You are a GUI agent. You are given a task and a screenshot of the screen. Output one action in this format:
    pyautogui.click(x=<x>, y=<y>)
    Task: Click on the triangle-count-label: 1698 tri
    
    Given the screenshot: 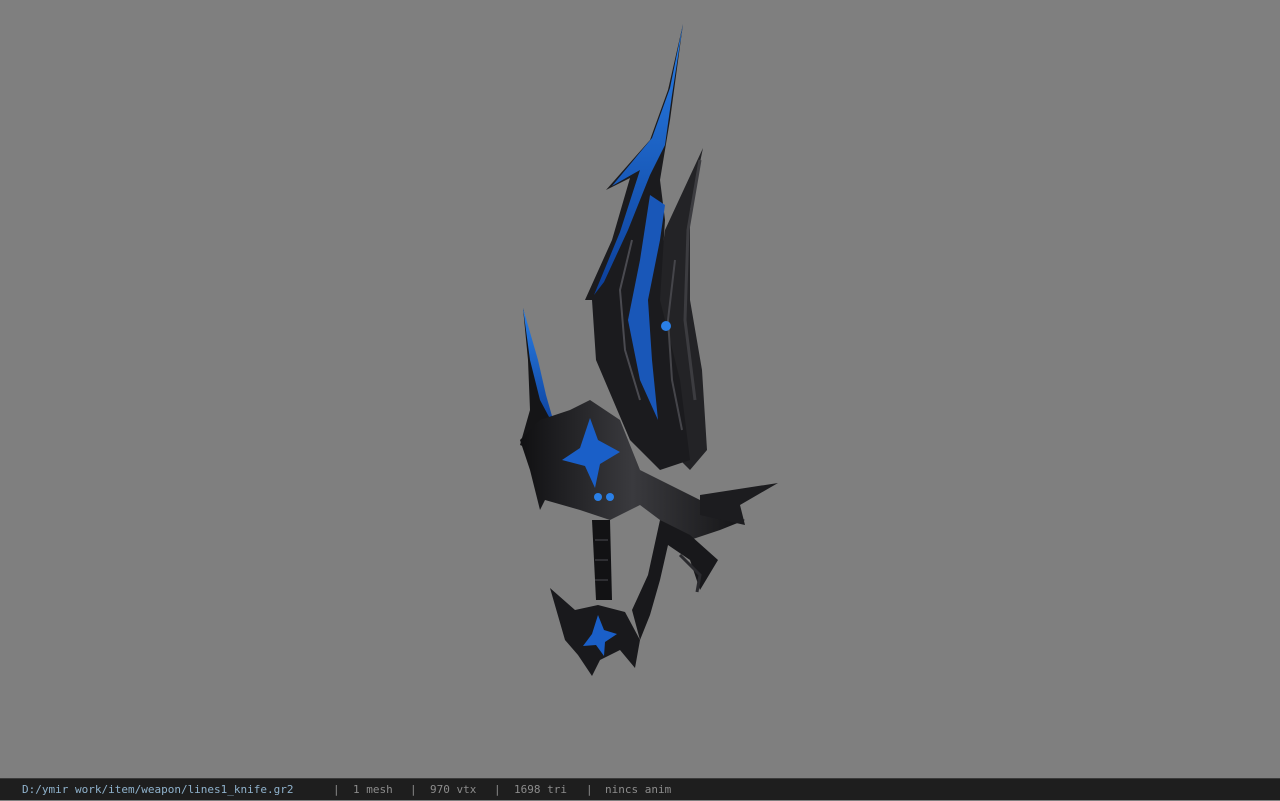 What is the action you would take?
    pyautogui.click(x=540, y=789)
    